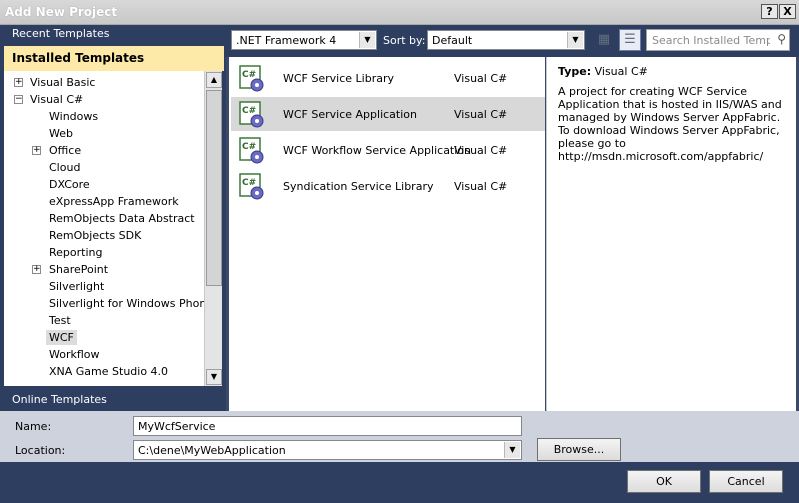 This screenshot has width=799, height=503. I want to click on template-item: C# WCF Service Library Visual C#, so click(388, 78).